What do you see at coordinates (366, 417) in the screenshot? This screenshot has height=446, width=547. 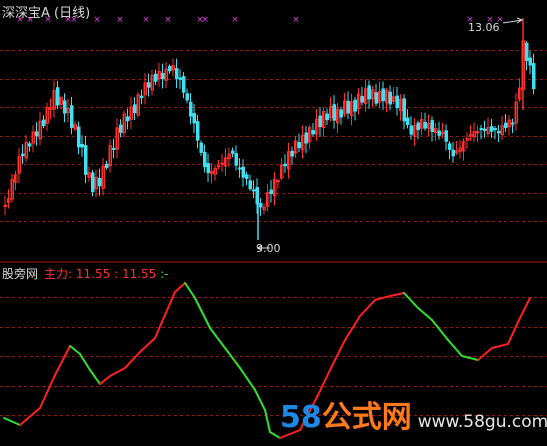 I see `watermark-brand: 公式网` at bounding box center [366, 417].